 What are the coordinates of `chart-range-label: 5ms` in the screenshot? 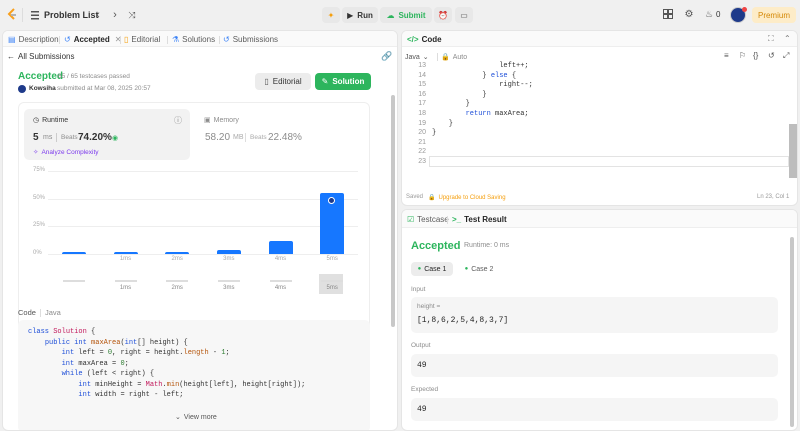 It's located at (332, 288).